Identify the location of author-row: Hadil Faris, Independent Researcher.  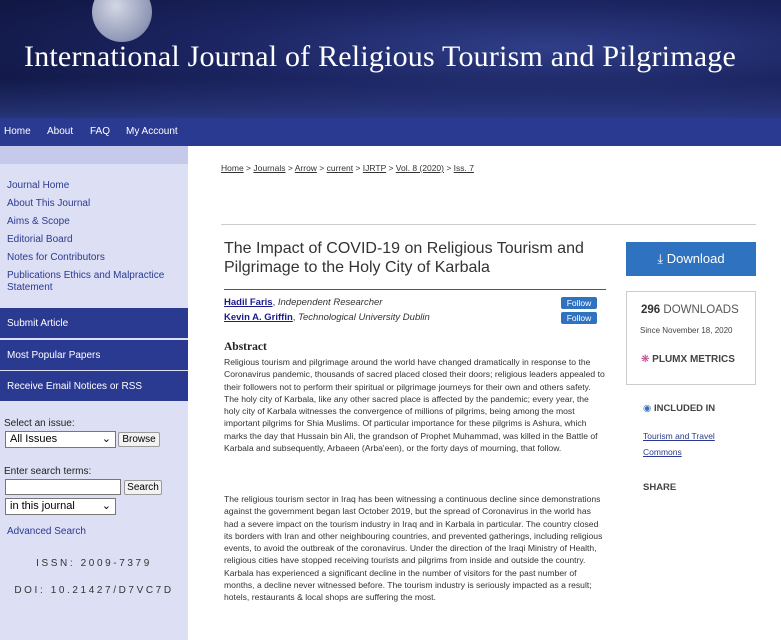
(303, 302).